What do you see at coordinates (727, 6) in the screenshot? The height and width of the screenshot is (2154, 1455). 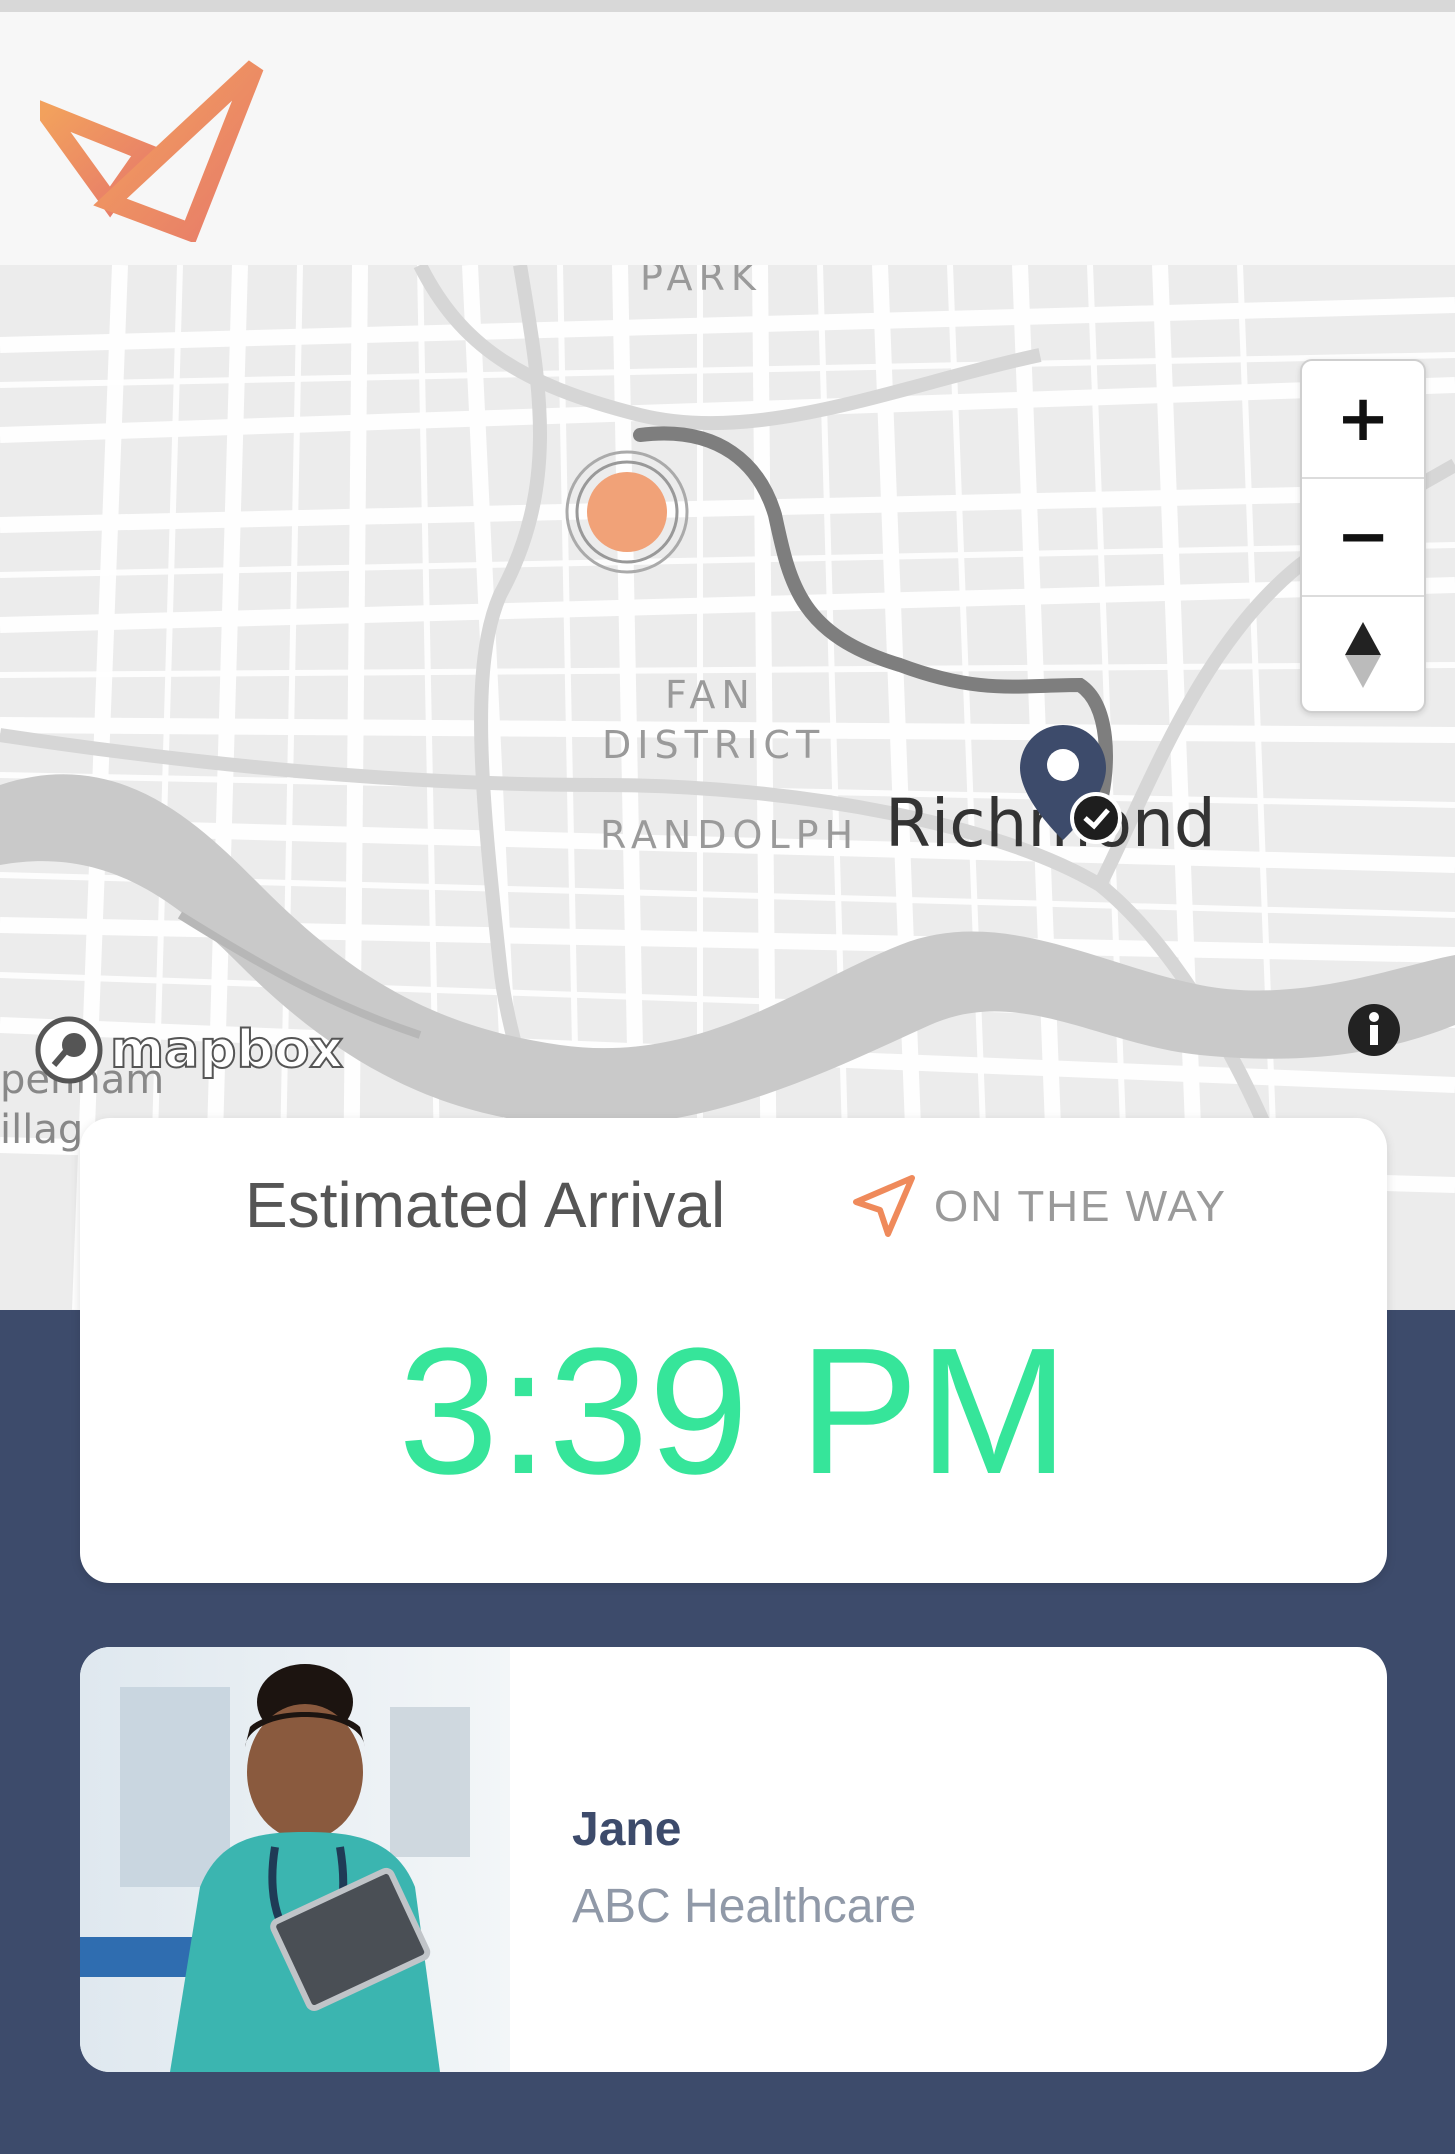 I see `top-border` at bounding box center [727, 6].